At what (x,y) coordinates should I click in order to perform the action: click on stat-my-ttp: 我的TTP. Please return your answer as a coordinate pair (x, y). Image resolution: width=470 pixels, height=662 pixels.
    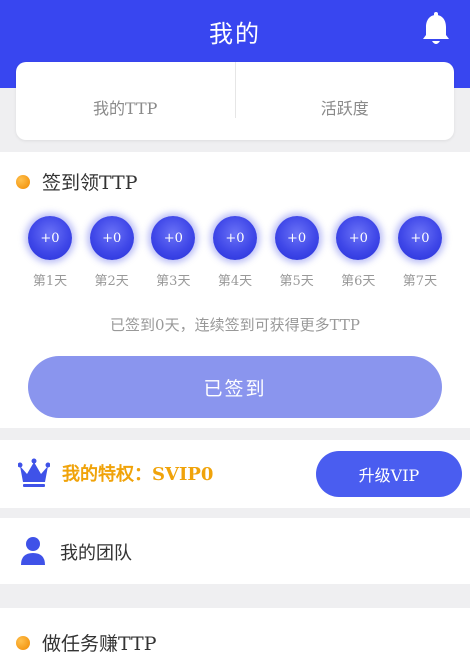
    Looking at the image, I should click on (125, 101).